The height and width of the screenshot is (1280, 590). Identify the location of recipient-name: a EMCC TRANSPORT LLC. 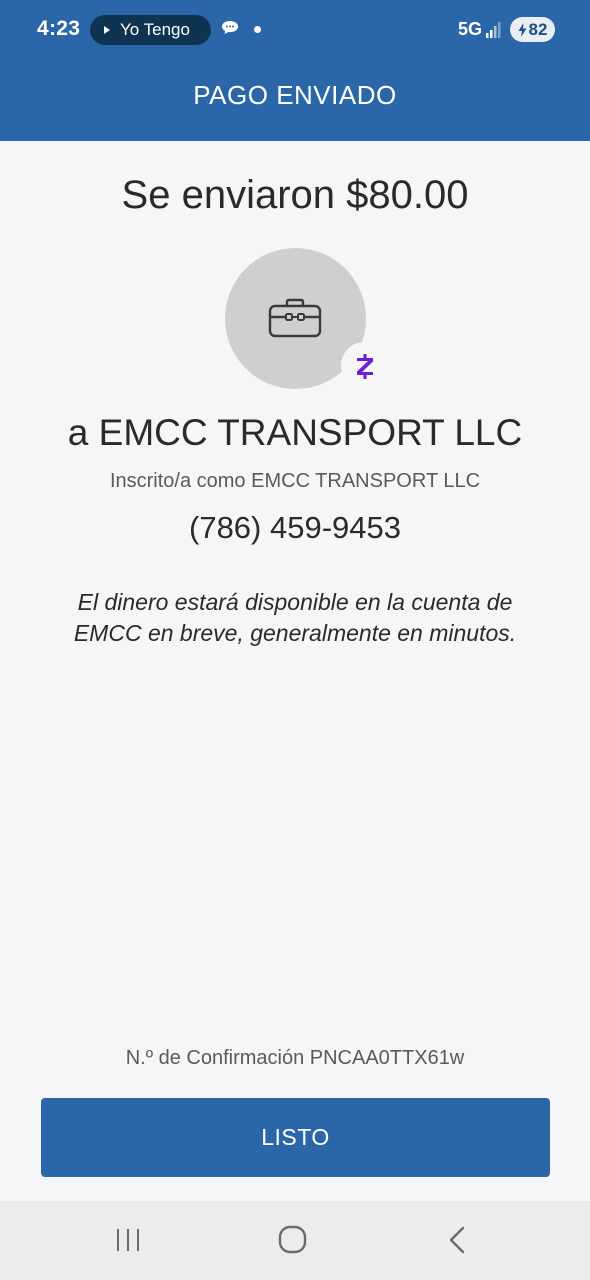
(295, 432).